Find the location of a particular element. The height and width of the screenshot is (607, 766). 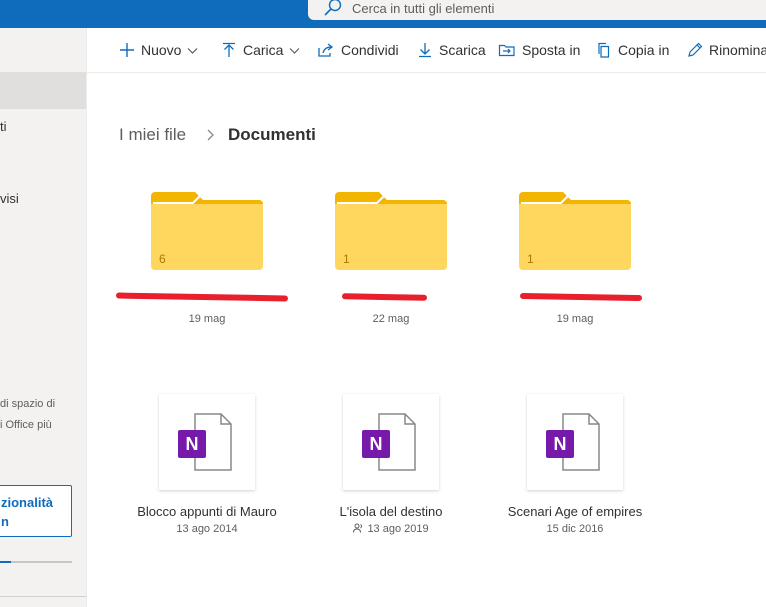

pencil-icon is located at coordinates (695, 49).